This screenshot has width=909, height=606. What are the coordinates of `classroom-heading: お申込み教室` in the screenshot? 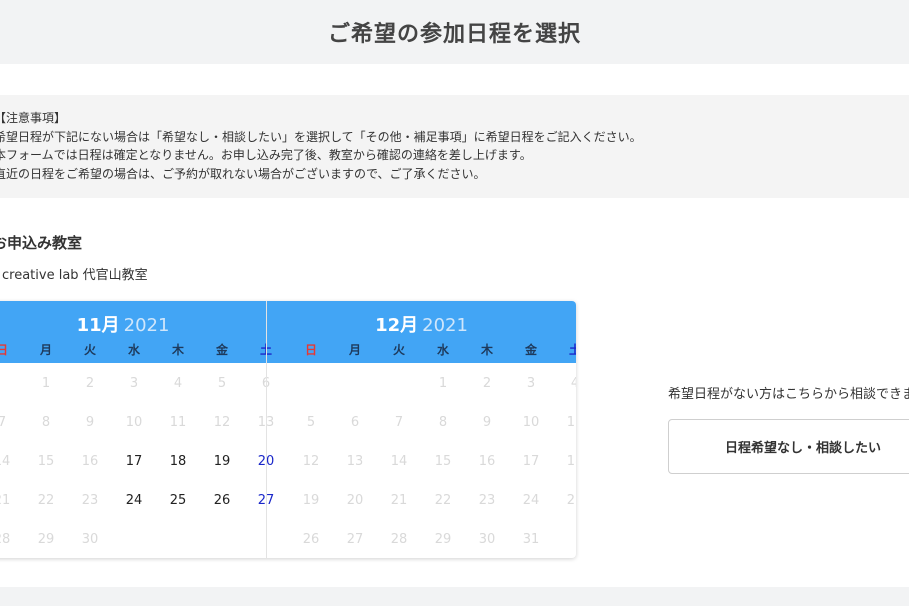 It's located at (41, 243).